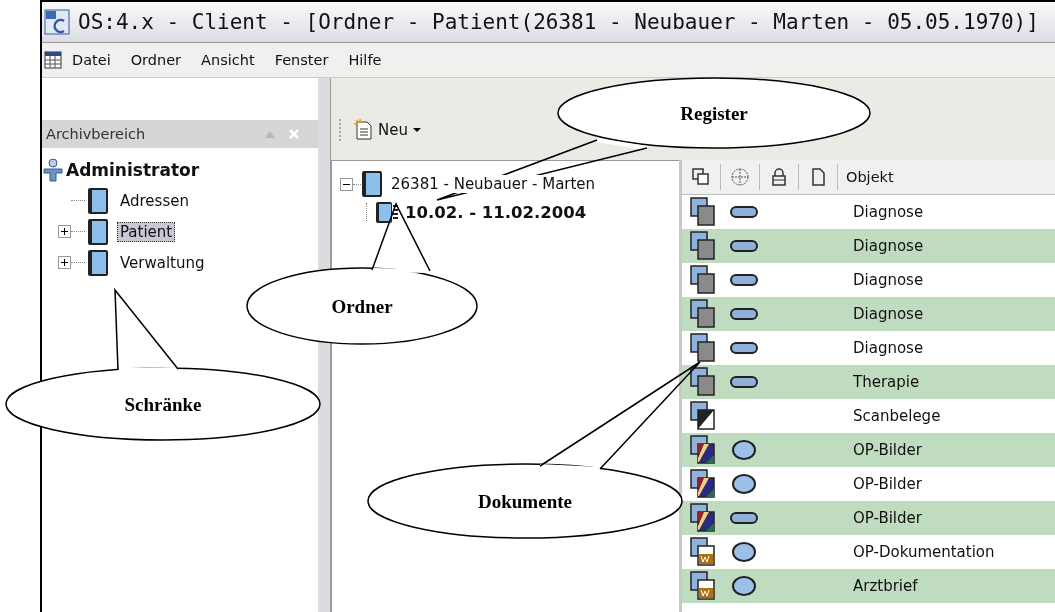 The image size is (1055, 612). Describe the element at coordinates (163, 404) in the screenshot. I see `callout-label: Schränke` at that location.